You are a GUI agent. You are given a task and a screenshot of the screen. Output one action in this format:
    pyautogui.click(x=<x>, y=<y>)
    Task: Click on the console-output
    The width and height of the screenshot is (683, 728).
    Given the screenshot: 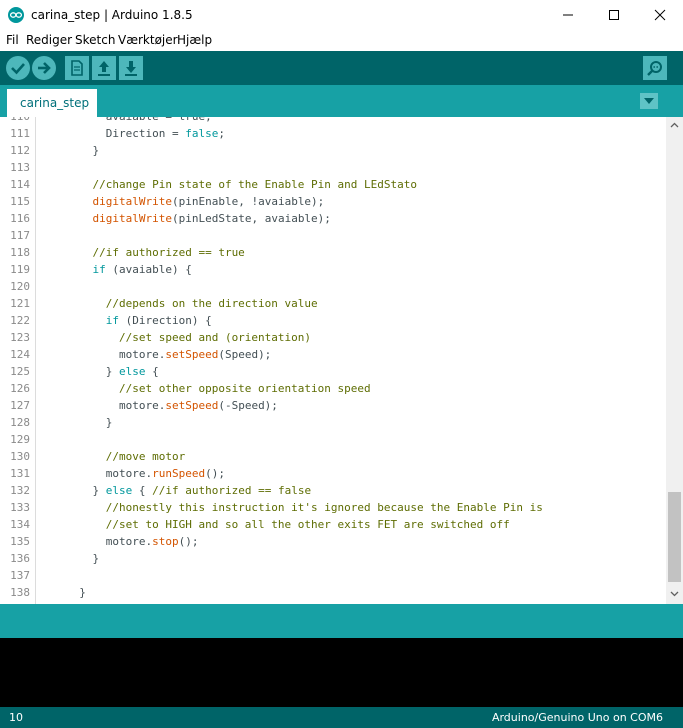 What is the action you would take?
    pyautogui.click(x=341, y=672)
    